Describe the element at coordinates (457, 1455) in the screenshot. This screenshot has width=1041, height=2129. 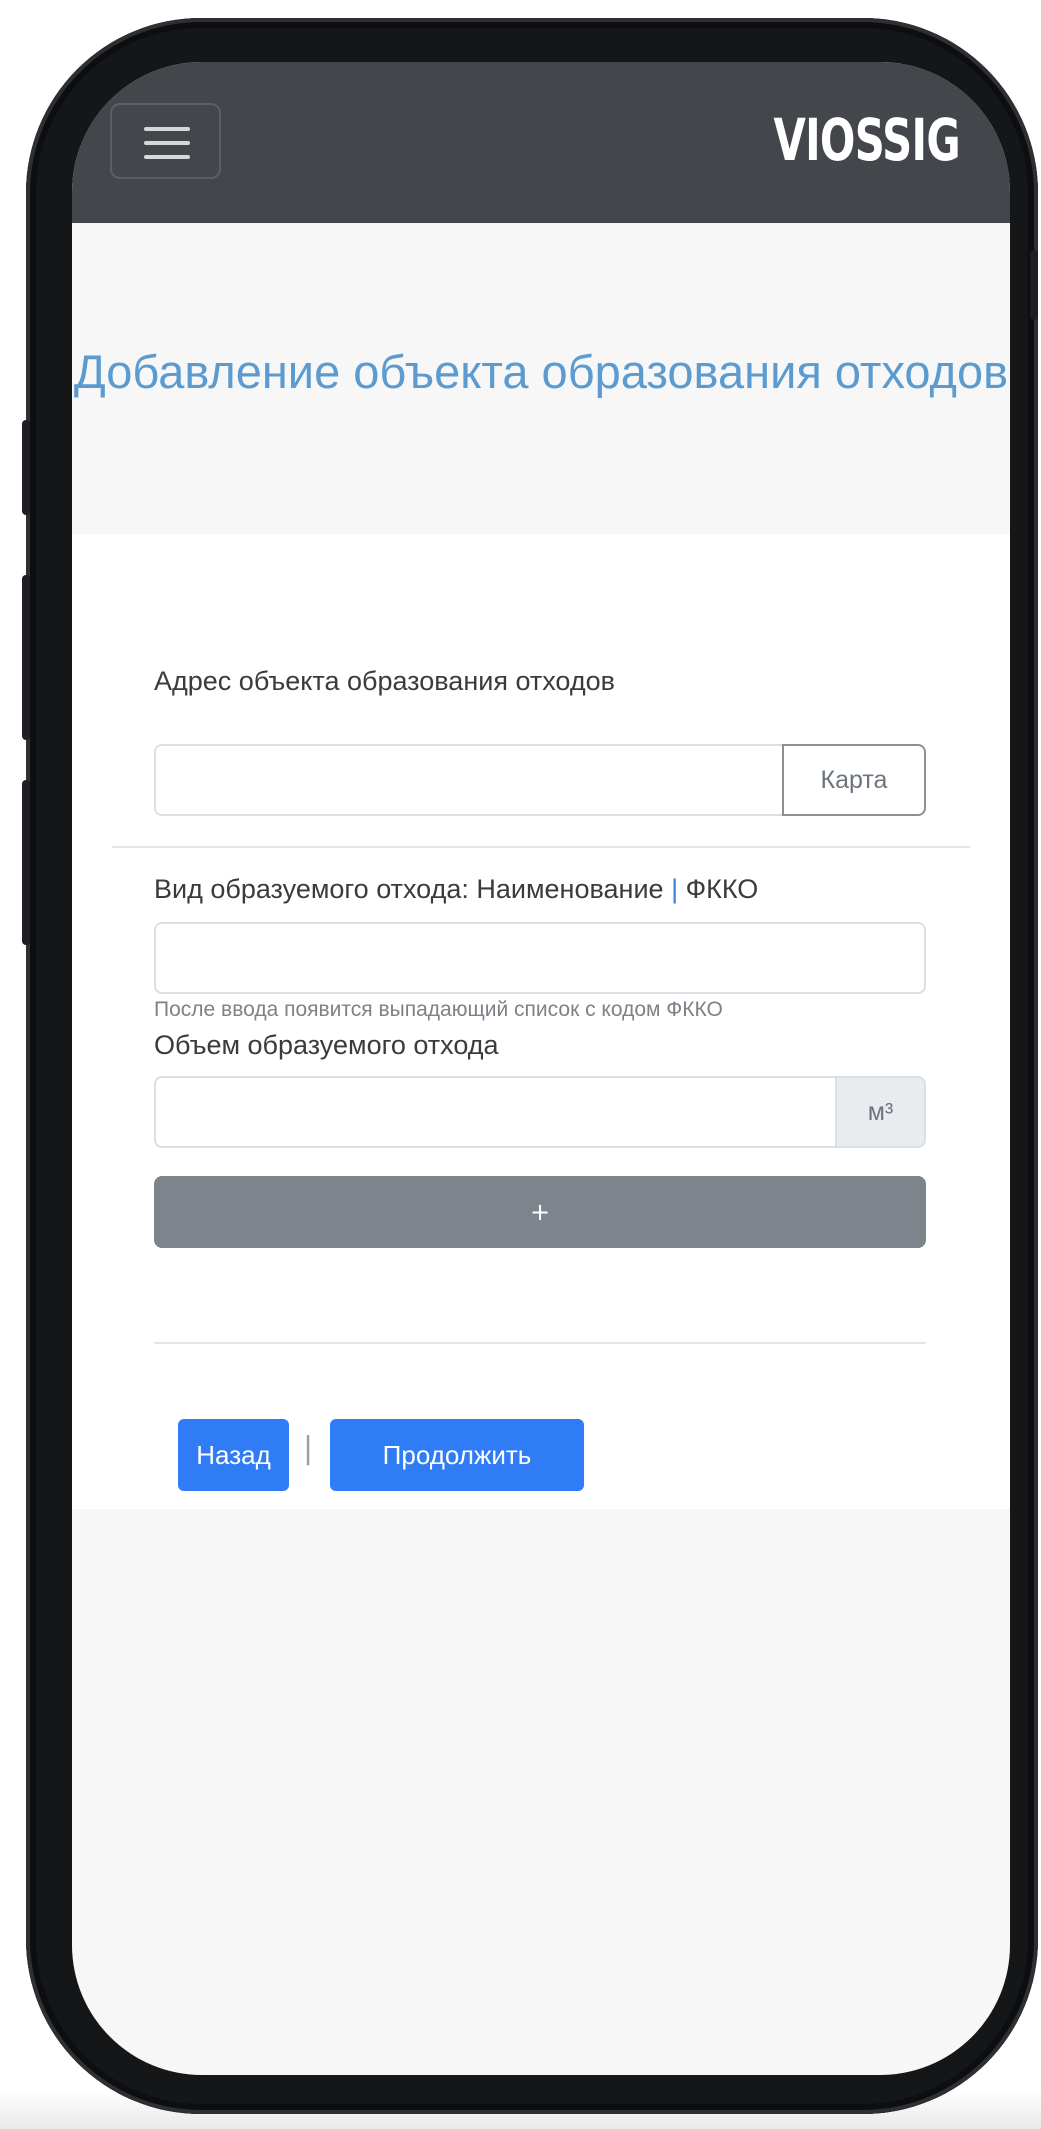
I see `continue-button: Продолжить` at that location.